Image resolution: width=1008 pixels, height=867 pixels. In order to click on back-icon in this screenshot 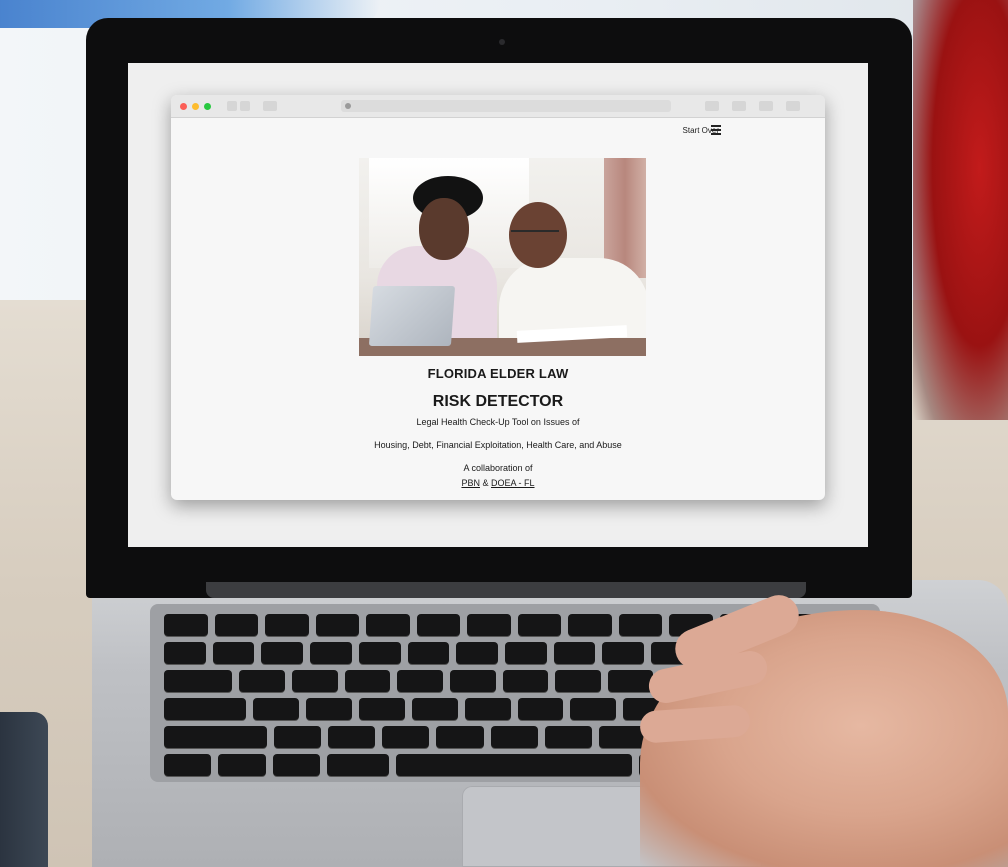, I will do `click(232, 106)`.